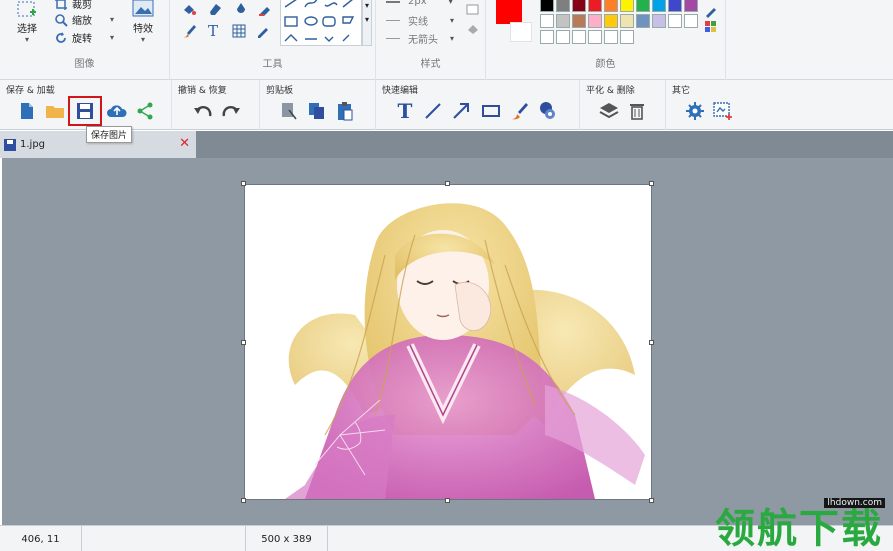 The image size is (893, 551). I want to click on group-clipboard: 剪贴板, so click(318, 105).